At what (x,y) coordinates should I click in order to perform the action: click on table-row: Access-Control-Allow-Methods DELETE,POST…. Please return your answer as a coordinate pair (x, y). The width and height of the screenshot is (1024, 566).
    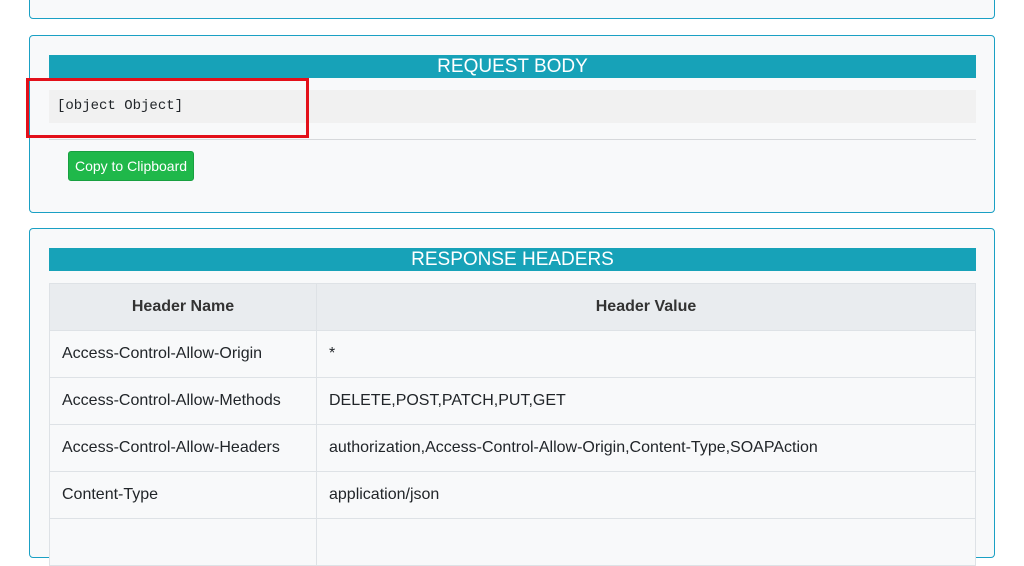
    Looking at the image, I should click on (512, 401).